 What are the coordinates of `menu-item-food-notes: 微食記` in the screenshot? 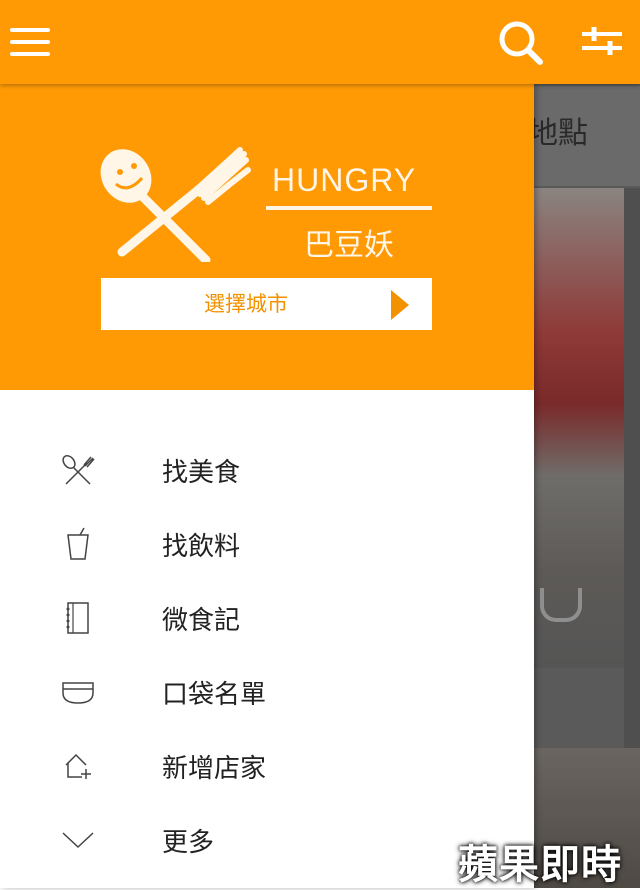 It's located at (267, 618).